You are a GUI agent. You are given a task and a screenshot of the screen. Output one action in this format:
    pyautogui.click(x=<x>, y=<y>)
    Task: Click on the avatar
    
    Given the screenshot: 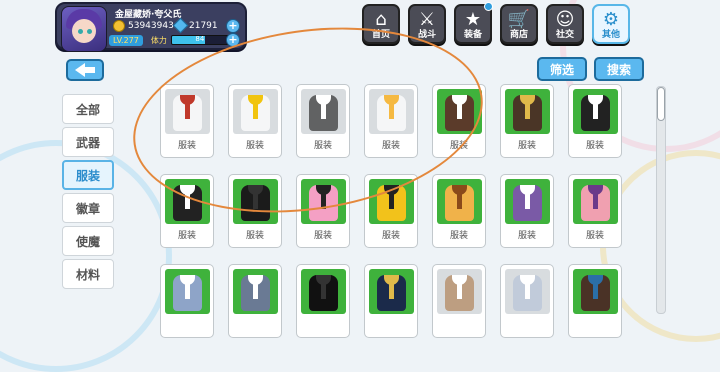 What is the action you would take?
    pyautogui.click(x=84, y=29)
    